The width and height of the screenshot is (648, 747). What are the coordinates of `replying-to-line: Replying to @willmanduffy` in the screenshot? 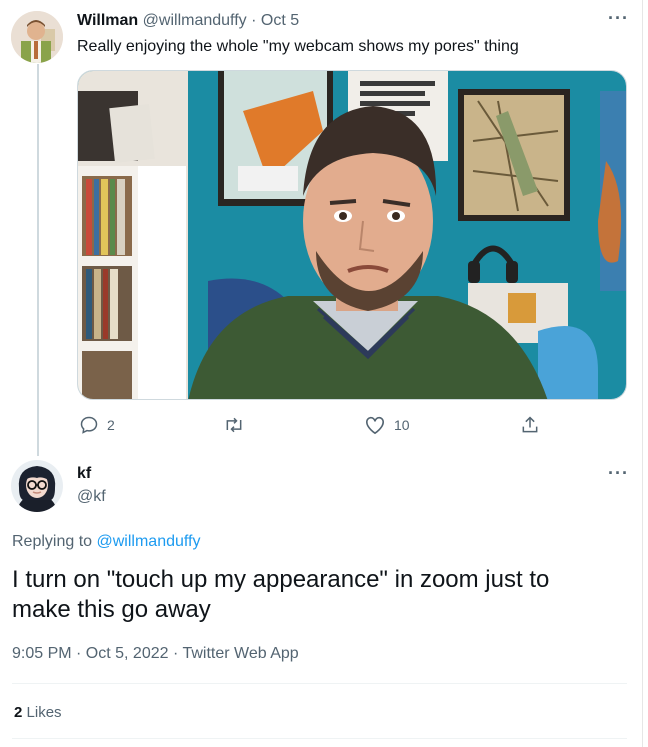 It's located at (106, 542).